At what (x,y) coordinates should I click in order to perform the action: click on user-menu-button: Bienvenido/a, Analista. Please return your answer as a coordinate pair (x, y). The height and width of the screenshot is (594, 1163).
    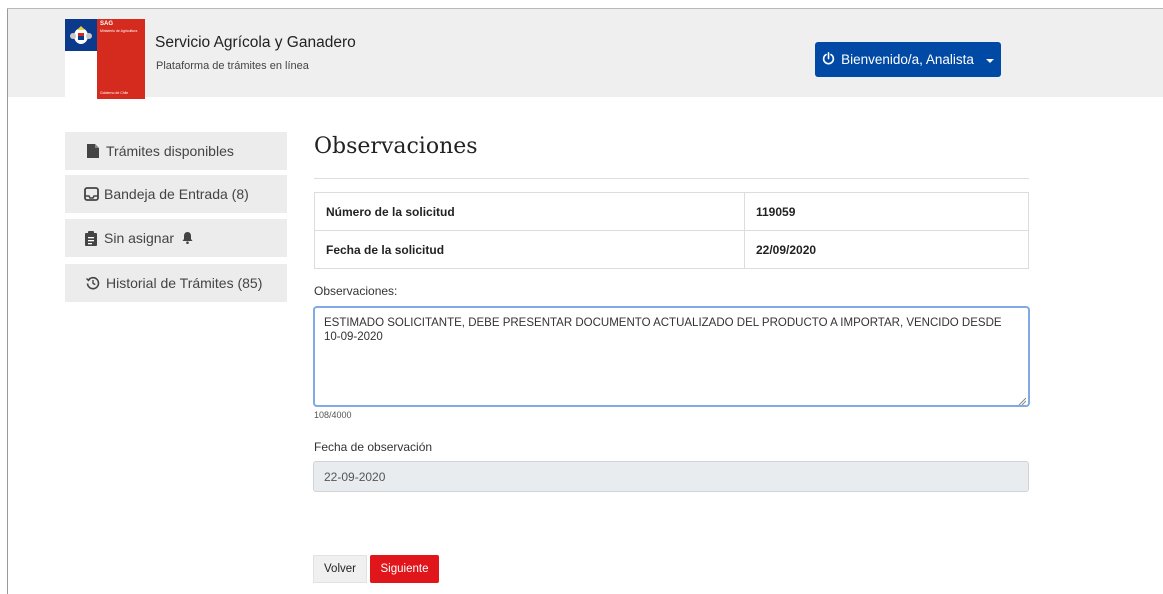
    Looking at the image, I should click on (908, 59).